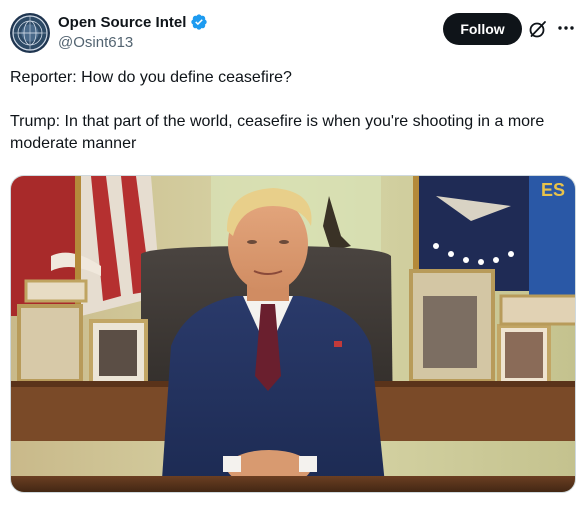 The image size is (586, 508). I want to click on author-name-row: Open Source Intel, so click(133, 22).